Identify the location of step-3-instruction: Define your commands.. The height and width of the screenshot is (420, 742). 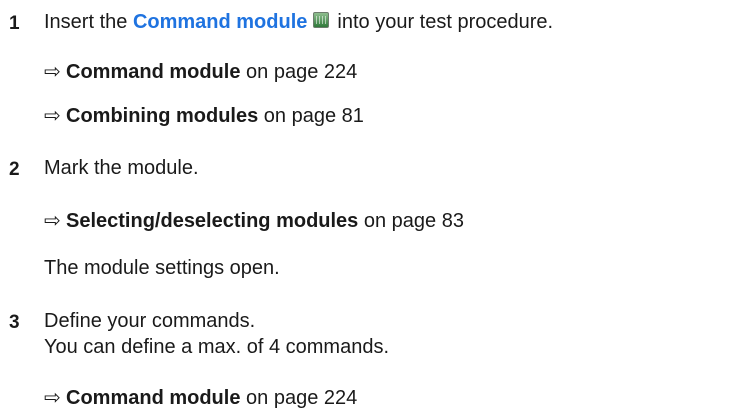
(150, 321).